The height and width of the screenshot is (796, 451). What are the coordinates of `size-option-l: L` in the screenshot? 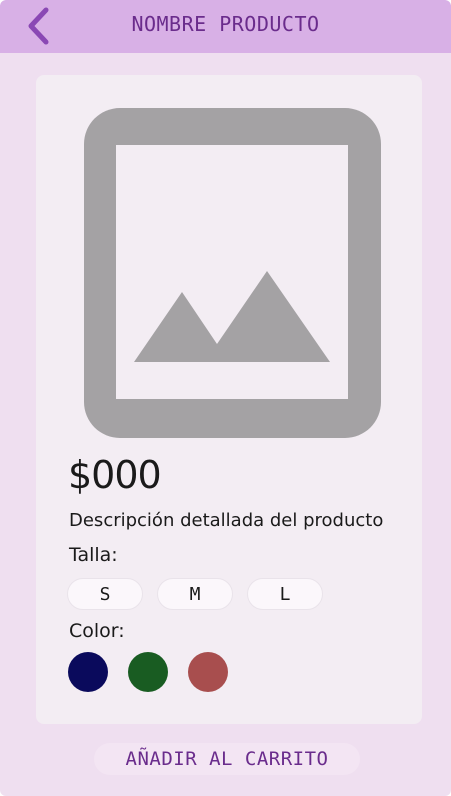 It's located at (285, 594).